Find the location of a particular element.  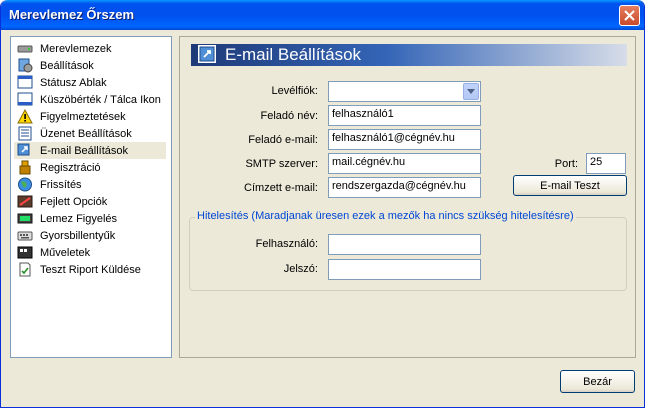

nav-item-frissites: Frissítés is located at coordinates (90, 184).